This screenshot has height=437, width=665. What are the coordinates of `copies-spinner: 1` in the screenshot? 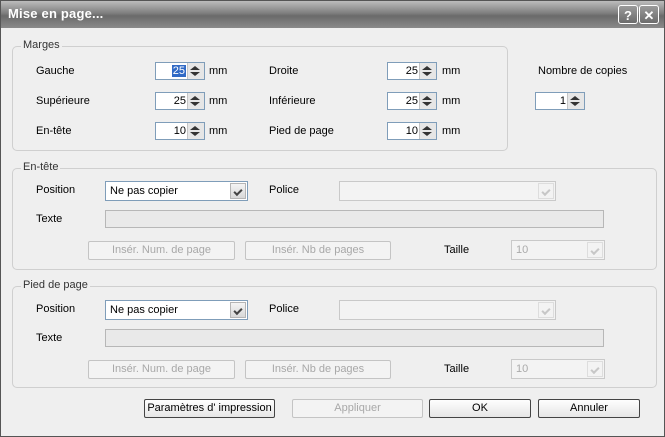 It's located at (560, 101).